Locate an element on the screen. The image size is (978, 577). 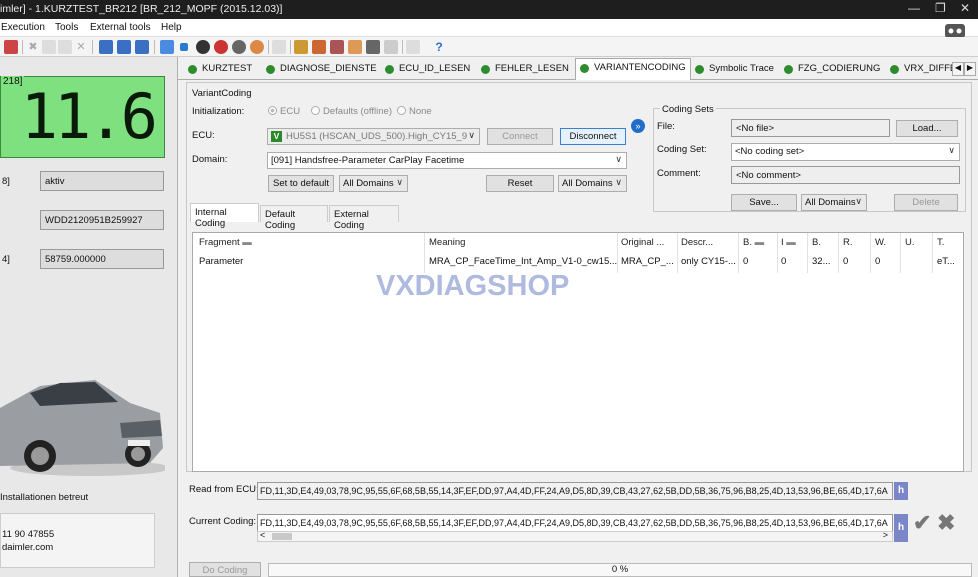
tab-diagnose-dienste: DIAGNOSE_DIENSTE is located at coordinates (321, 70).